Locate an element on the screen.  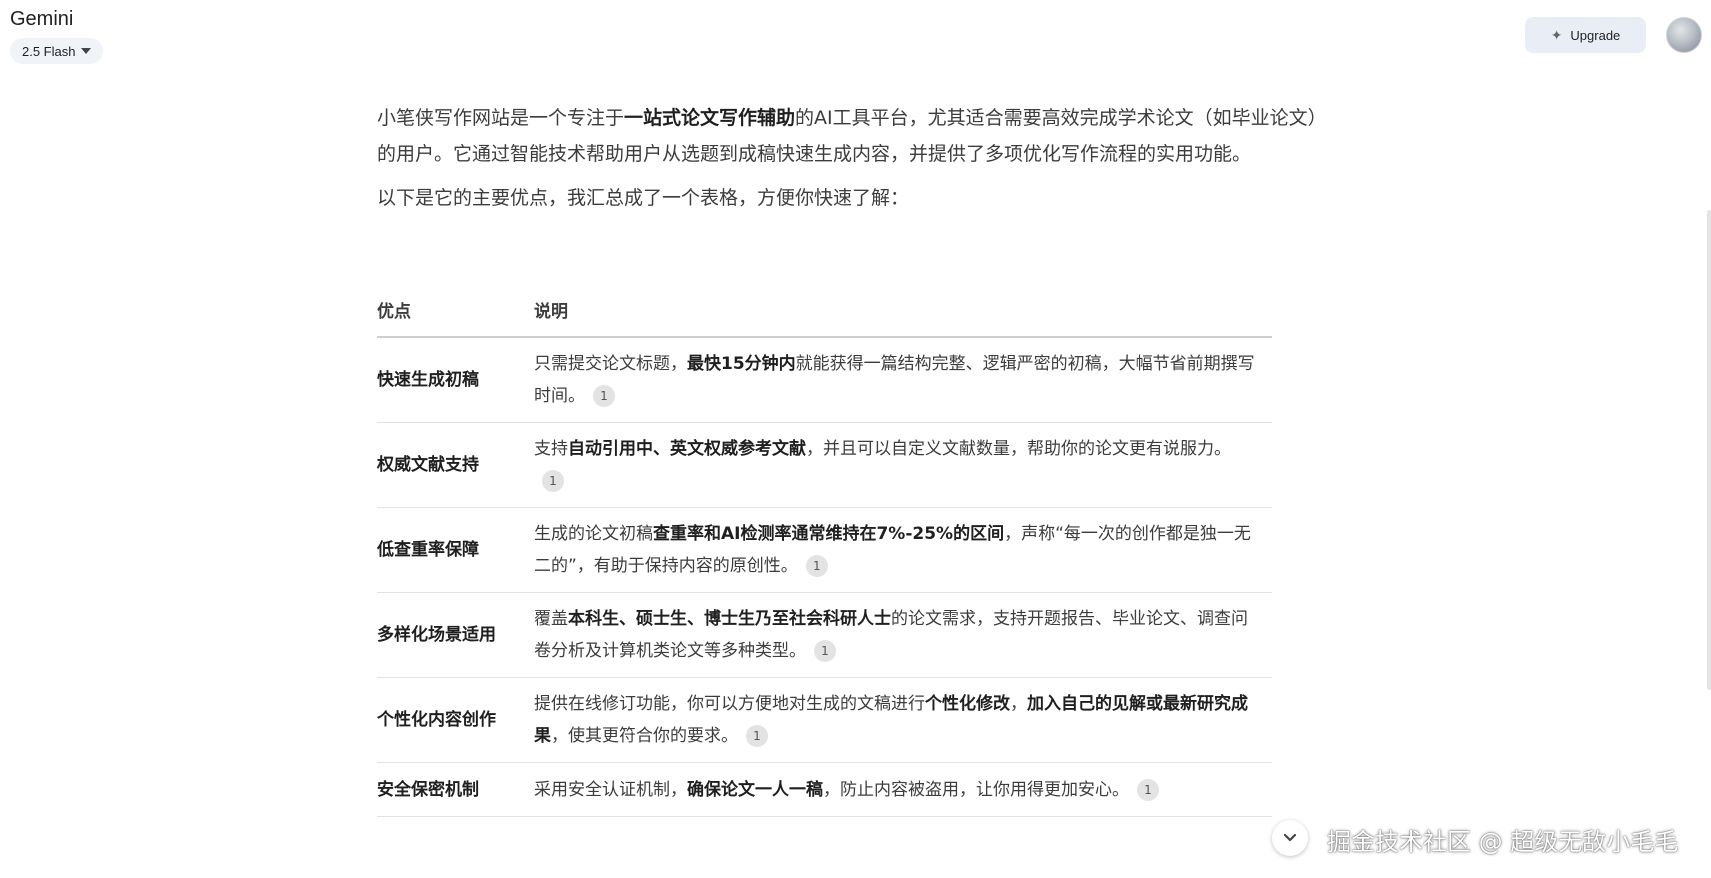
description-bold: 查重率和AI检测率通常维持在7%-25%的区间 is located at coordinates (829, 534).